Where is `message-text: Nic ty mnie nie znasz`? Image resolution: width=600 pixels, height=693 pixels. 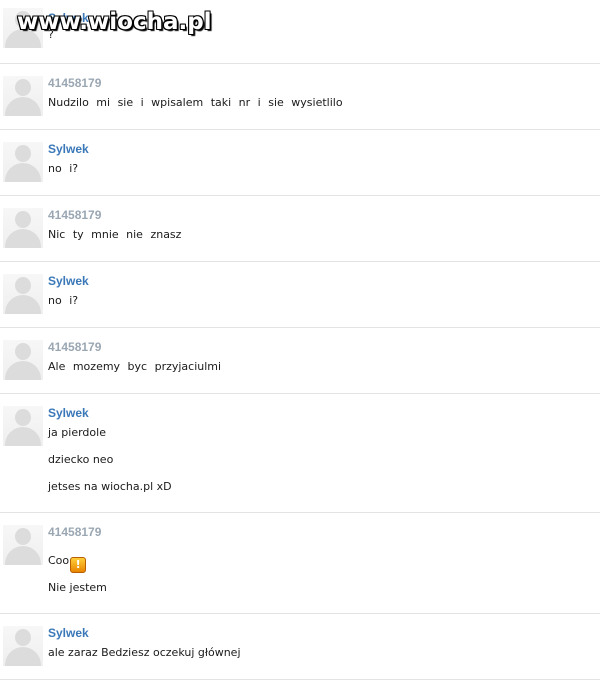 message-text: Nic ty mnie nie znasz is located at coordinates (115, 234).